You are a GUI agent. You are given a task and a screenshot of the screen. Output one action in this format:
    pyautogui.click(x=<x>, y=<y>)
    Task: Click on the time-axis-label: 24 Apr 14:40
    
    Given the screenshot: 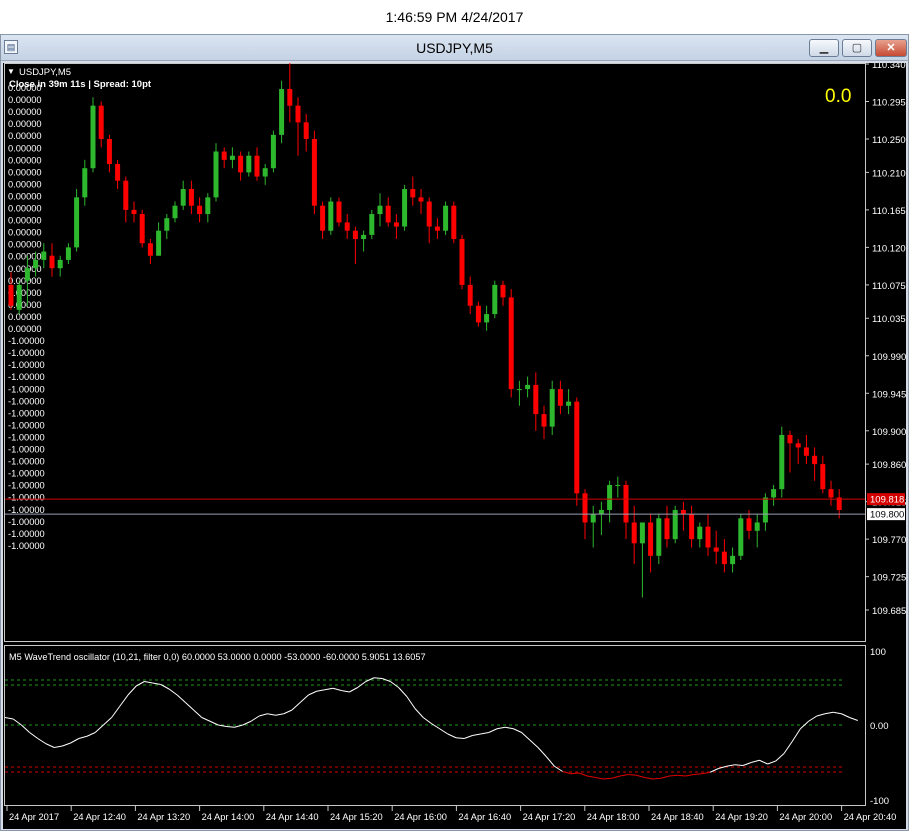 What is the action you would take?
    pyautogui.click(x=292, y=817)
    